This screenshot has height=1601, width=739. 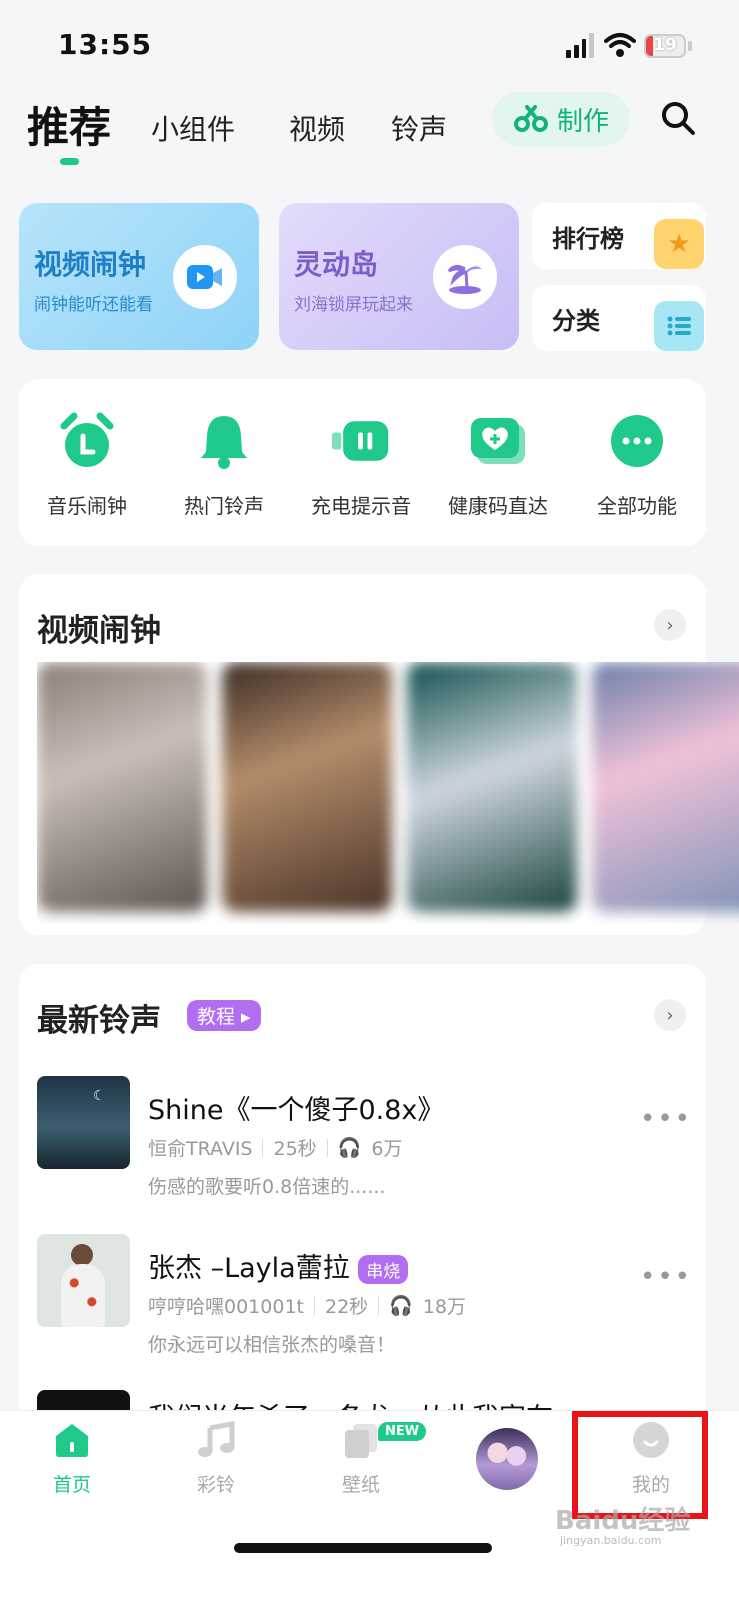 I want to click on category-card: 分类, so click(x=619, y=318).